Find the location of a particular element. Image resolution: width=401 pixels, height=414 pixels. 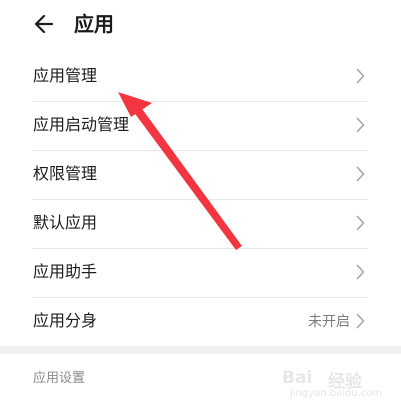

menu-item-app-assistant: 应用助手 is located at coordinates (200, 272).